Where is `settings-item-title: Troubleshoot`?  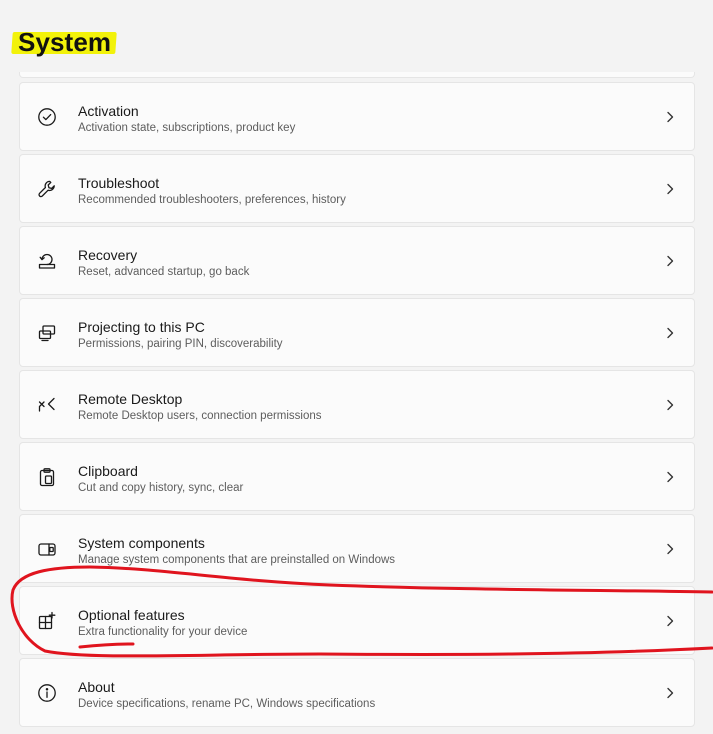
settings-item-title: Troubleshoot is located at coordinates (119, 183).